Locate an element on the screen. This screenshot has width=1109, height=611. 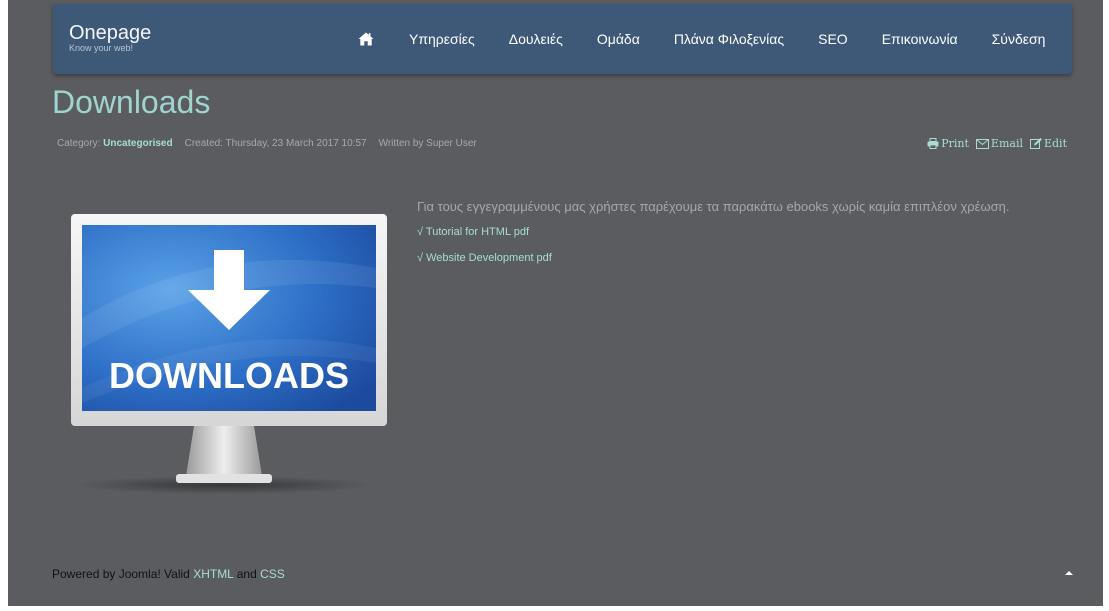
footer-credits: Powered by Joomla! Valid XHTML and CSS is located at coordinates (168, 574).